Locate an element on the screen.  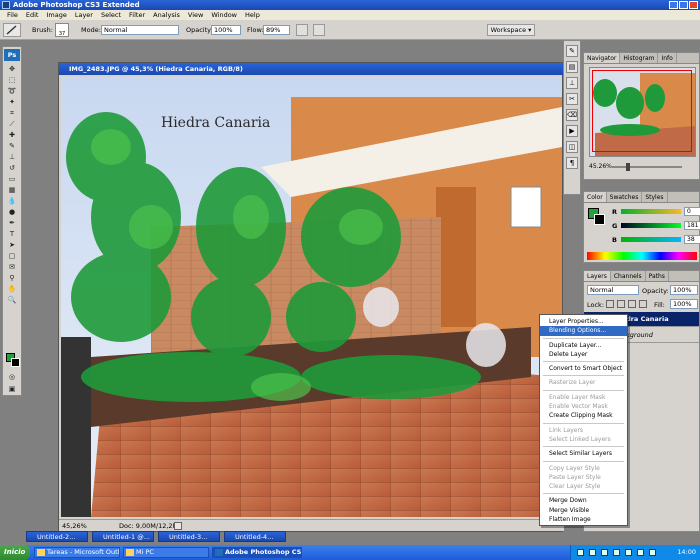
fill-input: 100% is located at coordinates (684, 304).